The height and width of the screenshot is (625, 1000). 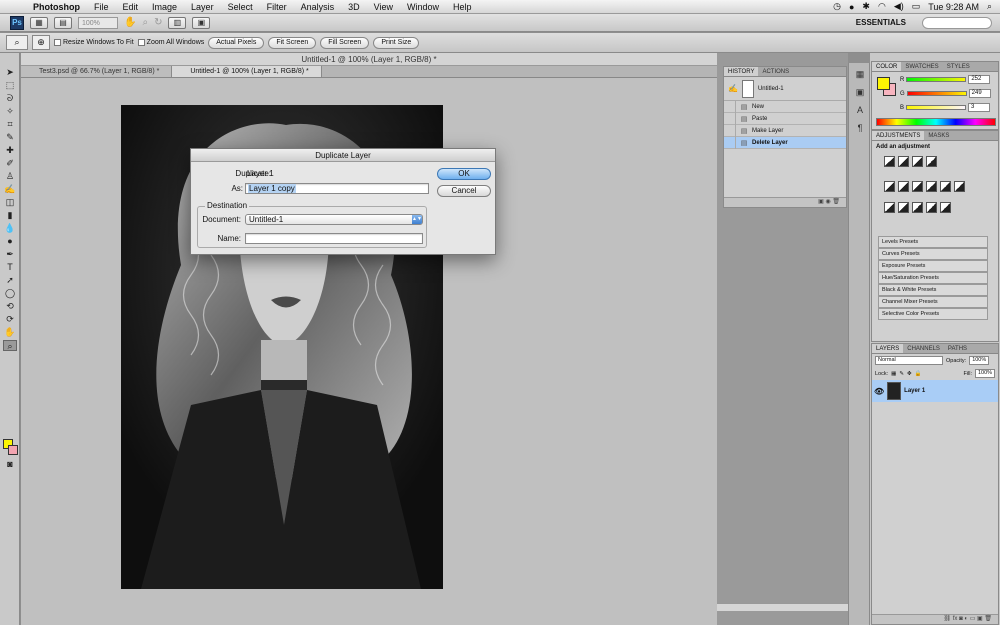 What do you see at coordinates (917, 186) in the screenshot?
I see `color-balance-icon` at bounding box center [917, 186].